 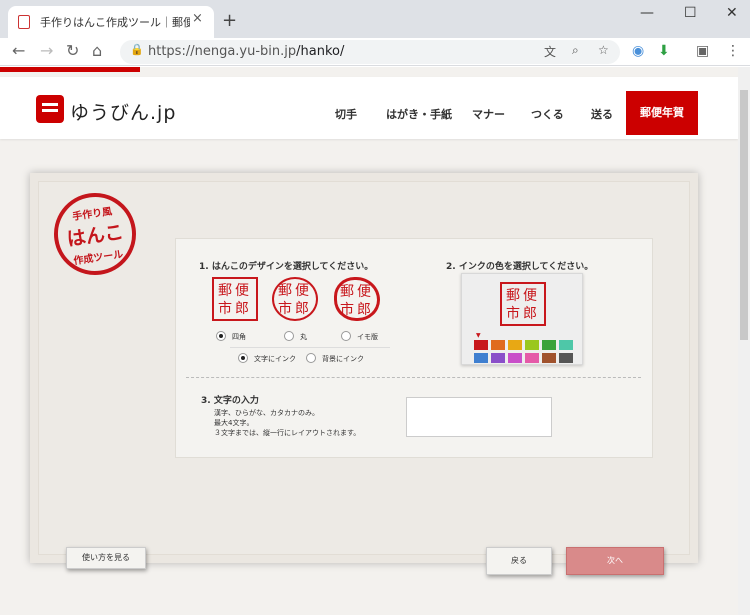 What do you see at coordinates (197, 18) in the screenshot?
I see `close-tab-icon: ×` at bounding box center [197, 18].